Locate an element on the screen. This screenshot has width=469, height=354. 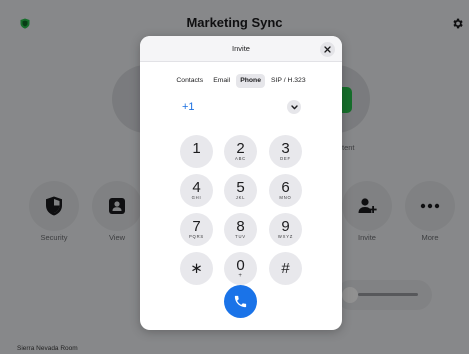
key-hash: # is located at coordinates (285, 268).